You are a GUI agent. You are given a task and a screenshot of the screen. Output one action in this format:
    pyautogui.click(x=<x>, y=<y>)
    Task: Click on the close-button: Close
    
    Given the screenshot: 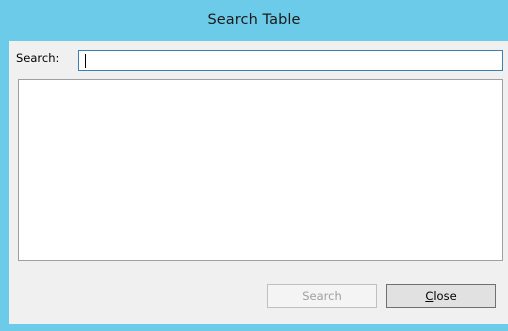 What is the action you would take?
    pyautogui.click(x=441, y=296)
    